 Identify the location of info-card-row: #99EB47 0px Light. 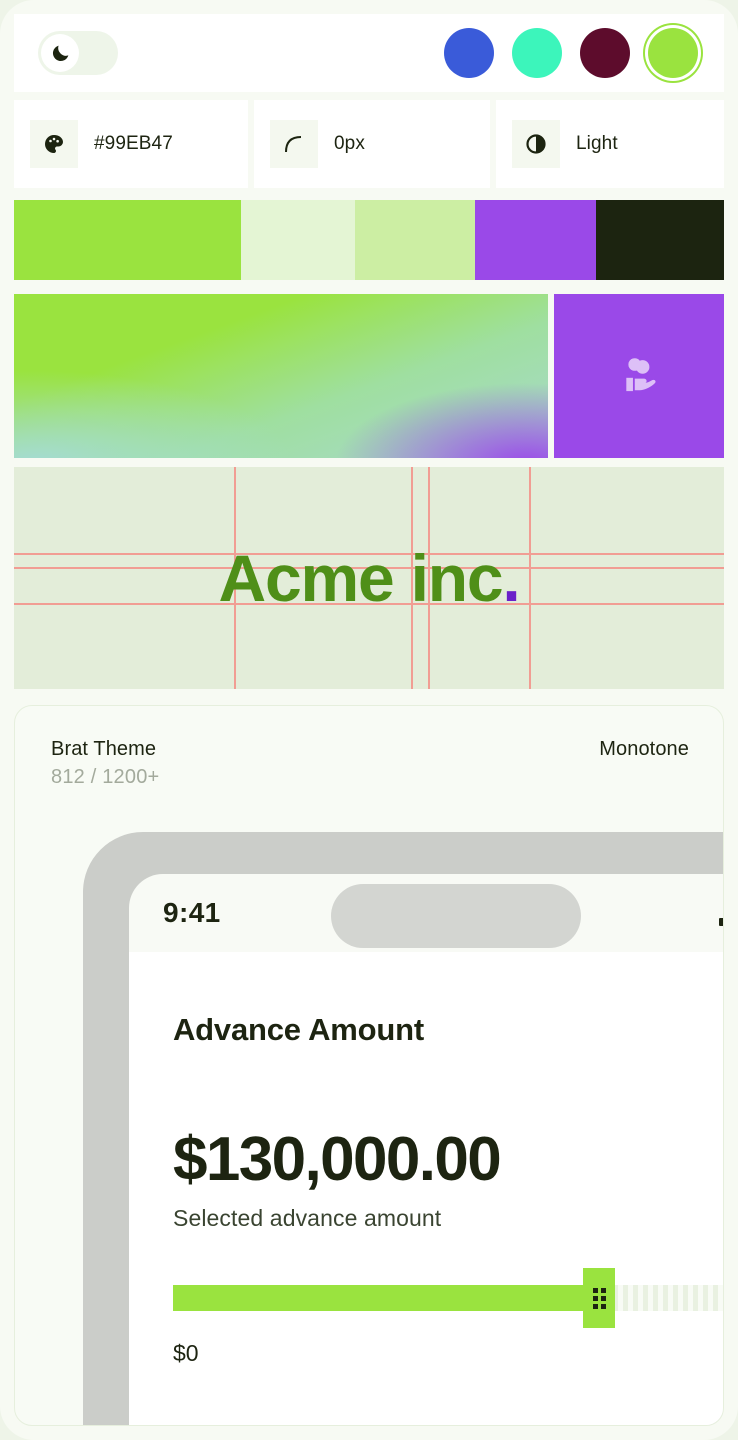
(369, 144).